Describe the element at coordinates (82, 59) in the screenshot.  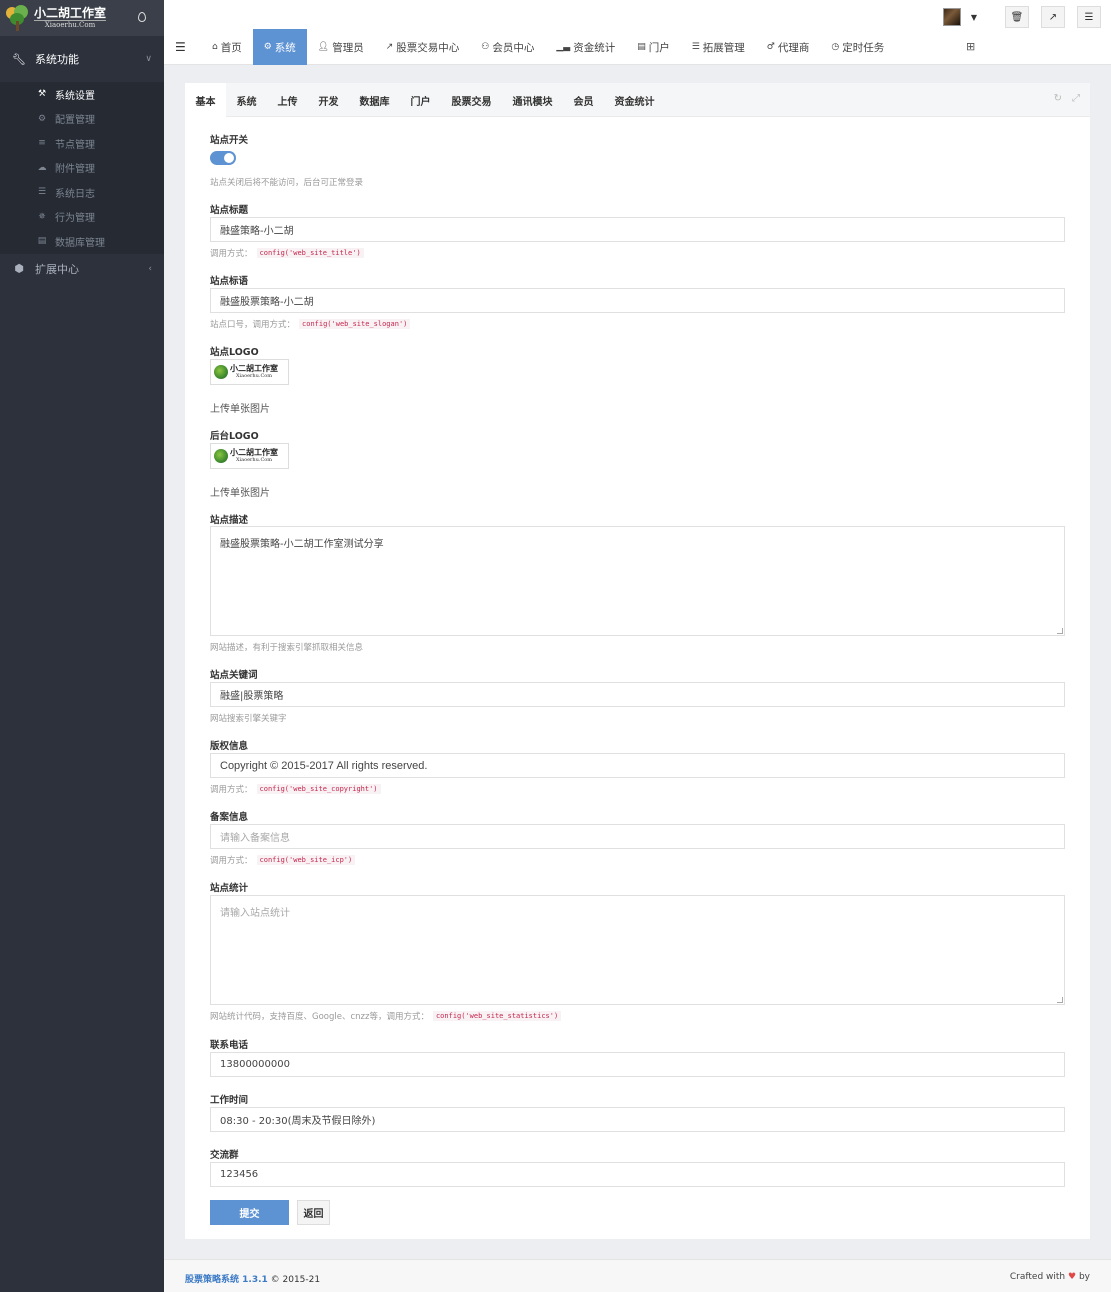
I see `menu-group-system: 🔧︎ 系统功能 ∨` at that location.